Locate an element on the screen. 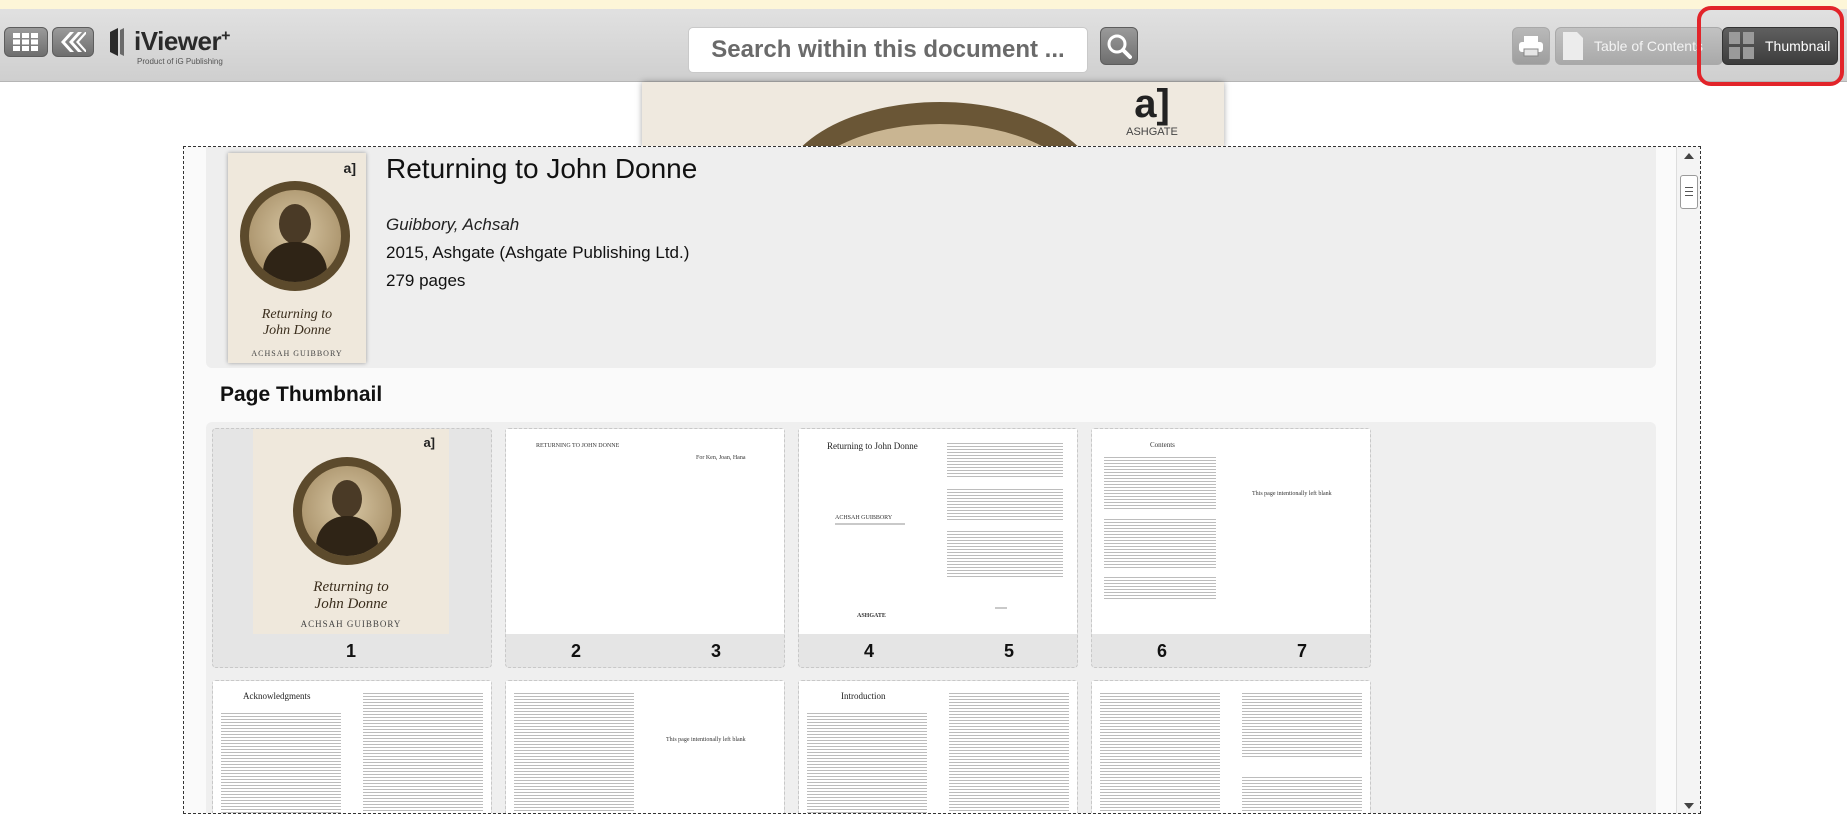 This screenshot has width=1847, height=814. grid-menu-icon is located at coordinates (25, 42).